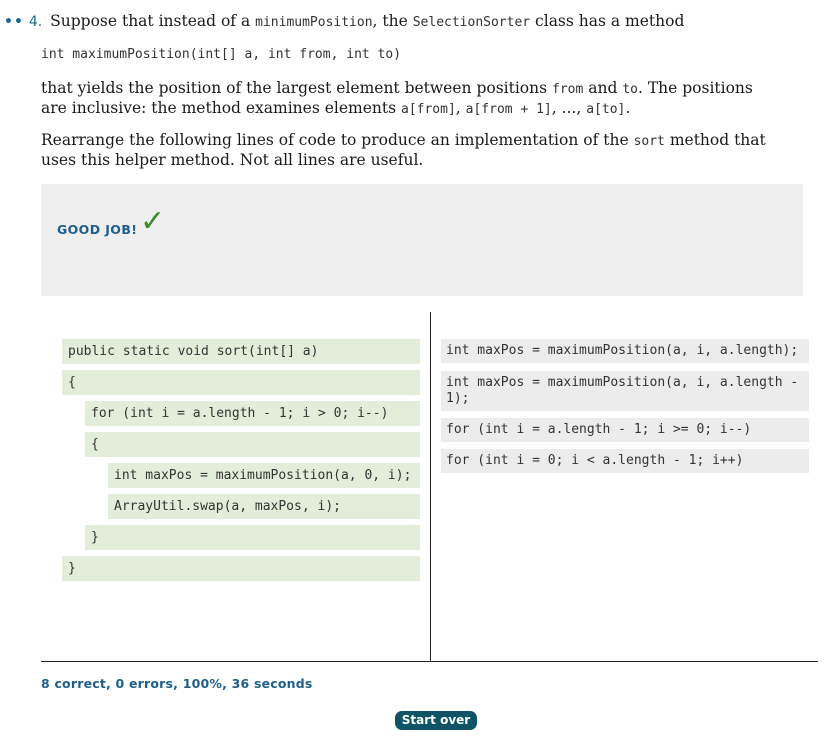 This screenshot has height=740, width=825. Describe the element at coordinates (422, 240) in the screenshot. I see `feedback-panel: GOOD JOB! ✓` at that location.